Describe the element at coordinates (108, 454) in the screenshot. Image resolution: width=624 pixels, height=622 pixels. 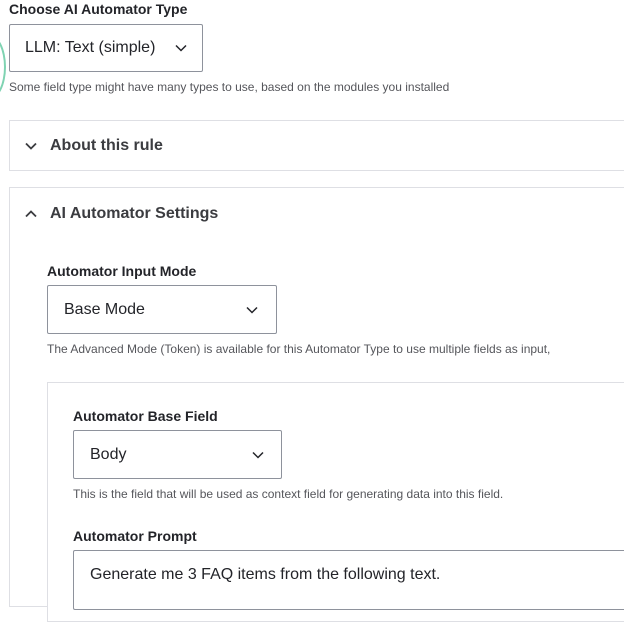
I see `base-field-selected-value: Body` at that location.